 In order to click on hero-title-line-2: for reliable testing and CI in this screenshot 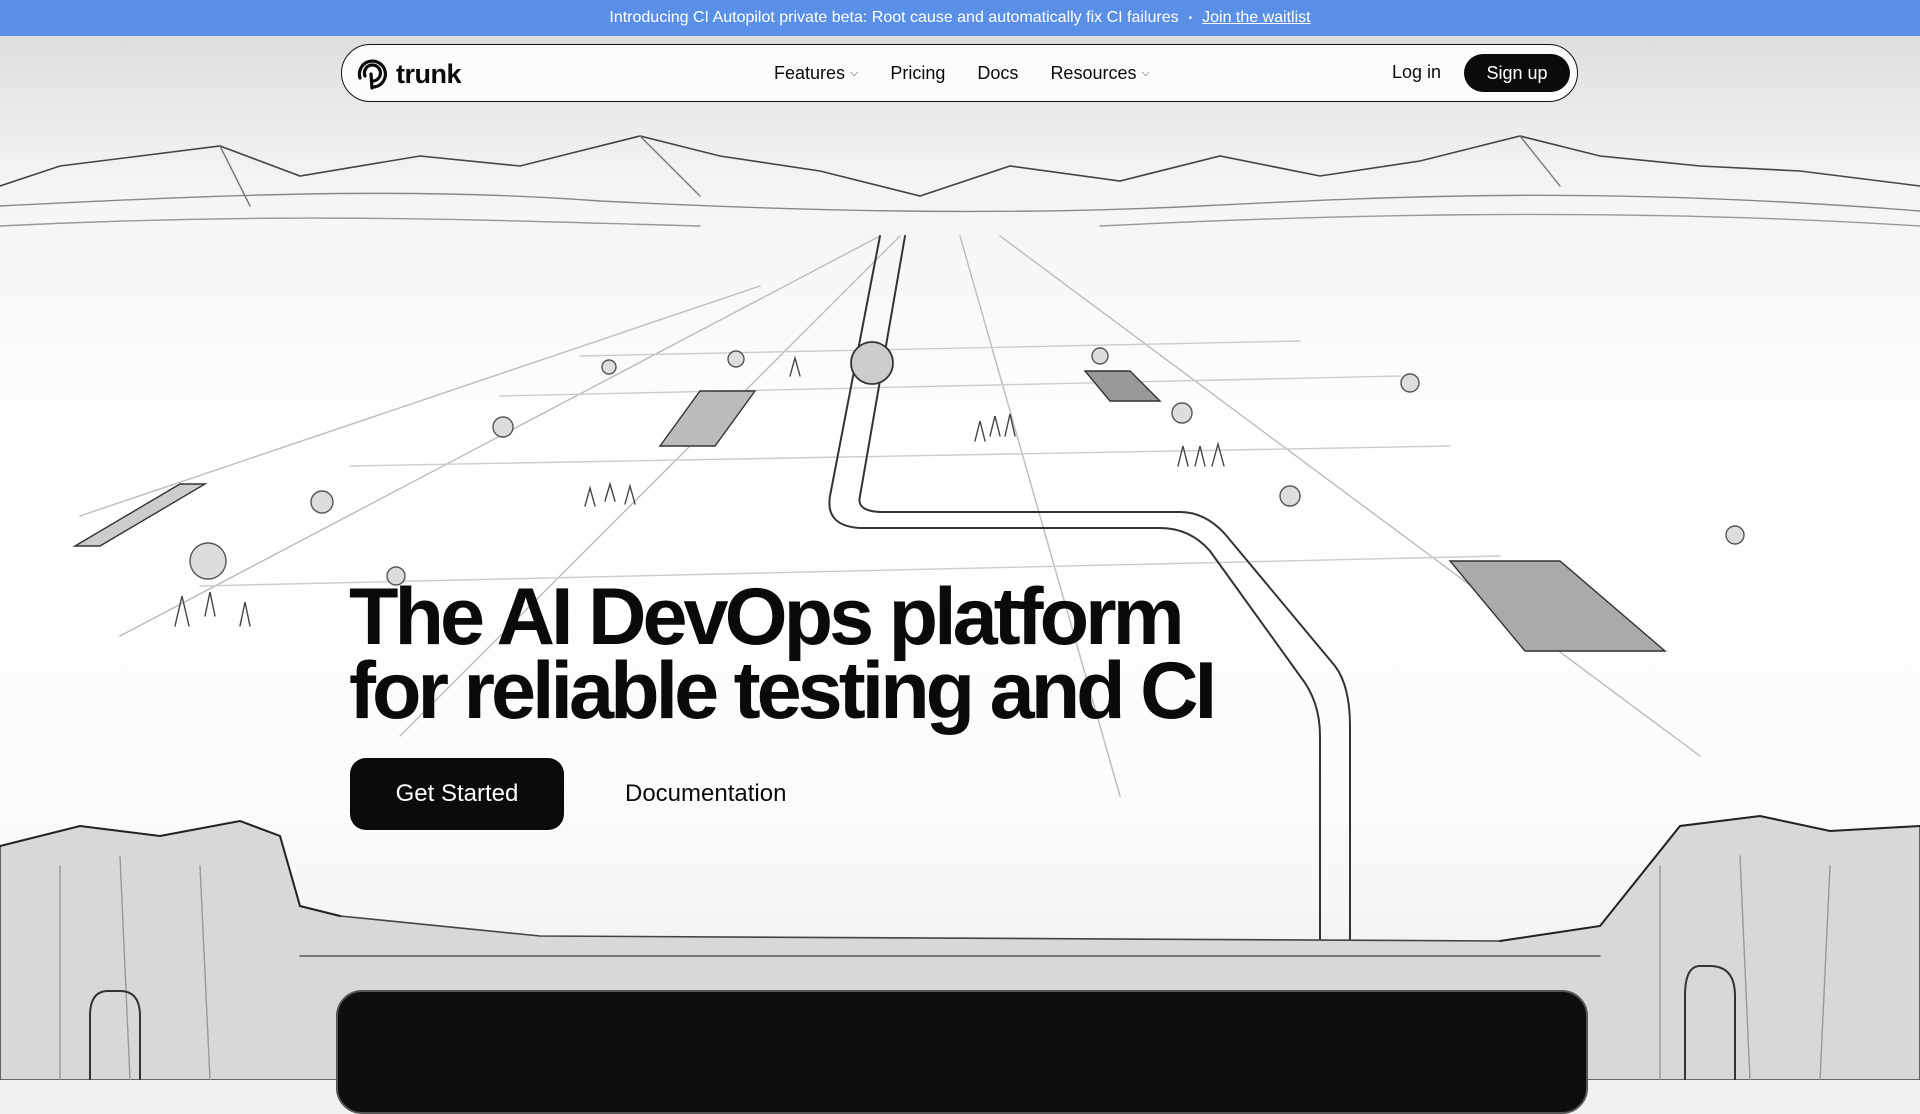, I will do `click(783, 691)`.